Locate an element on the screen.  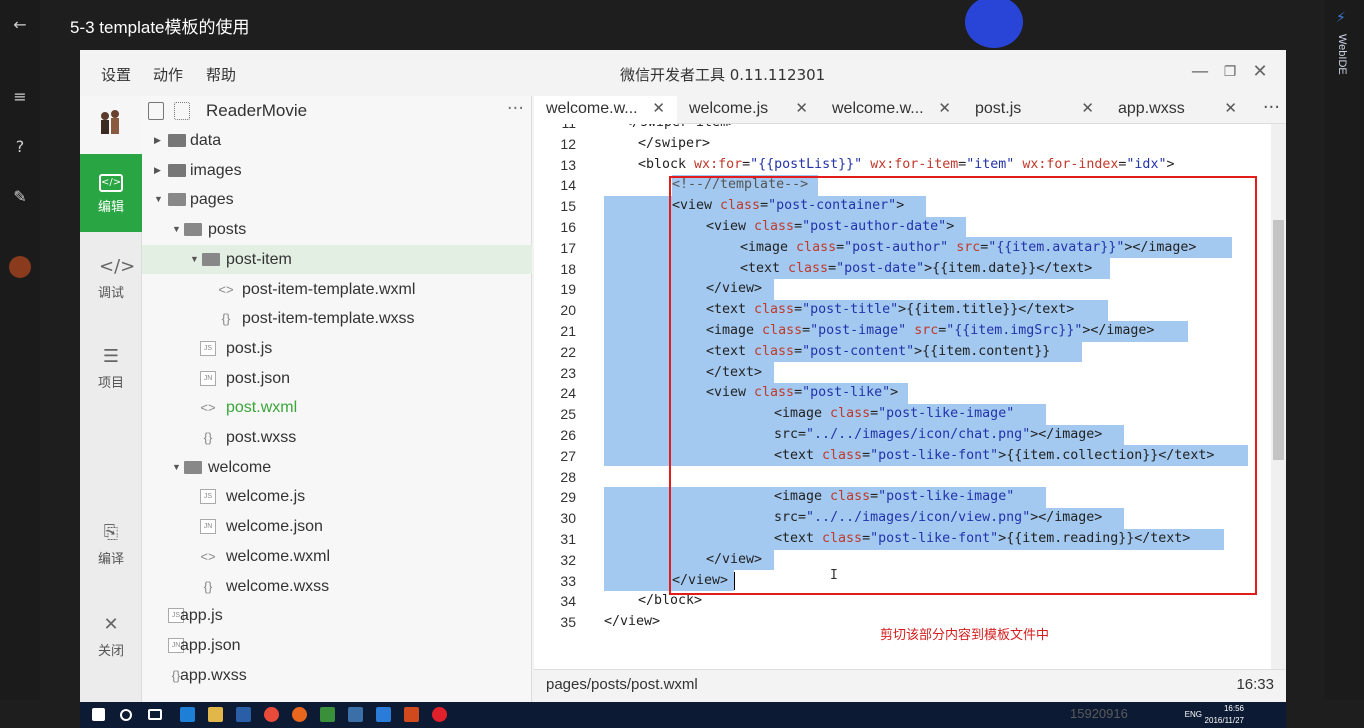
activity-project: ☰ 项目 is located at coordinates (111, 367).